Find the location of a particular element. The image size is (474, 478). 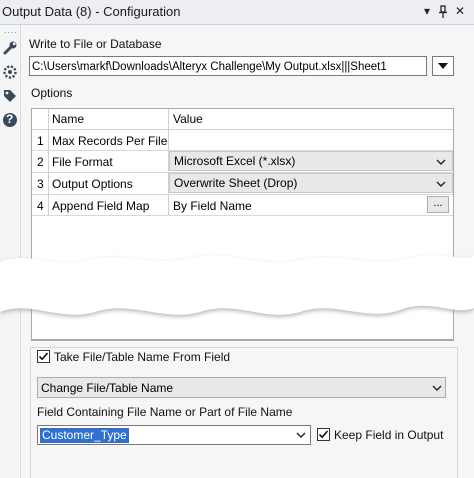

pin-icon is located at coordinates (443, 12).